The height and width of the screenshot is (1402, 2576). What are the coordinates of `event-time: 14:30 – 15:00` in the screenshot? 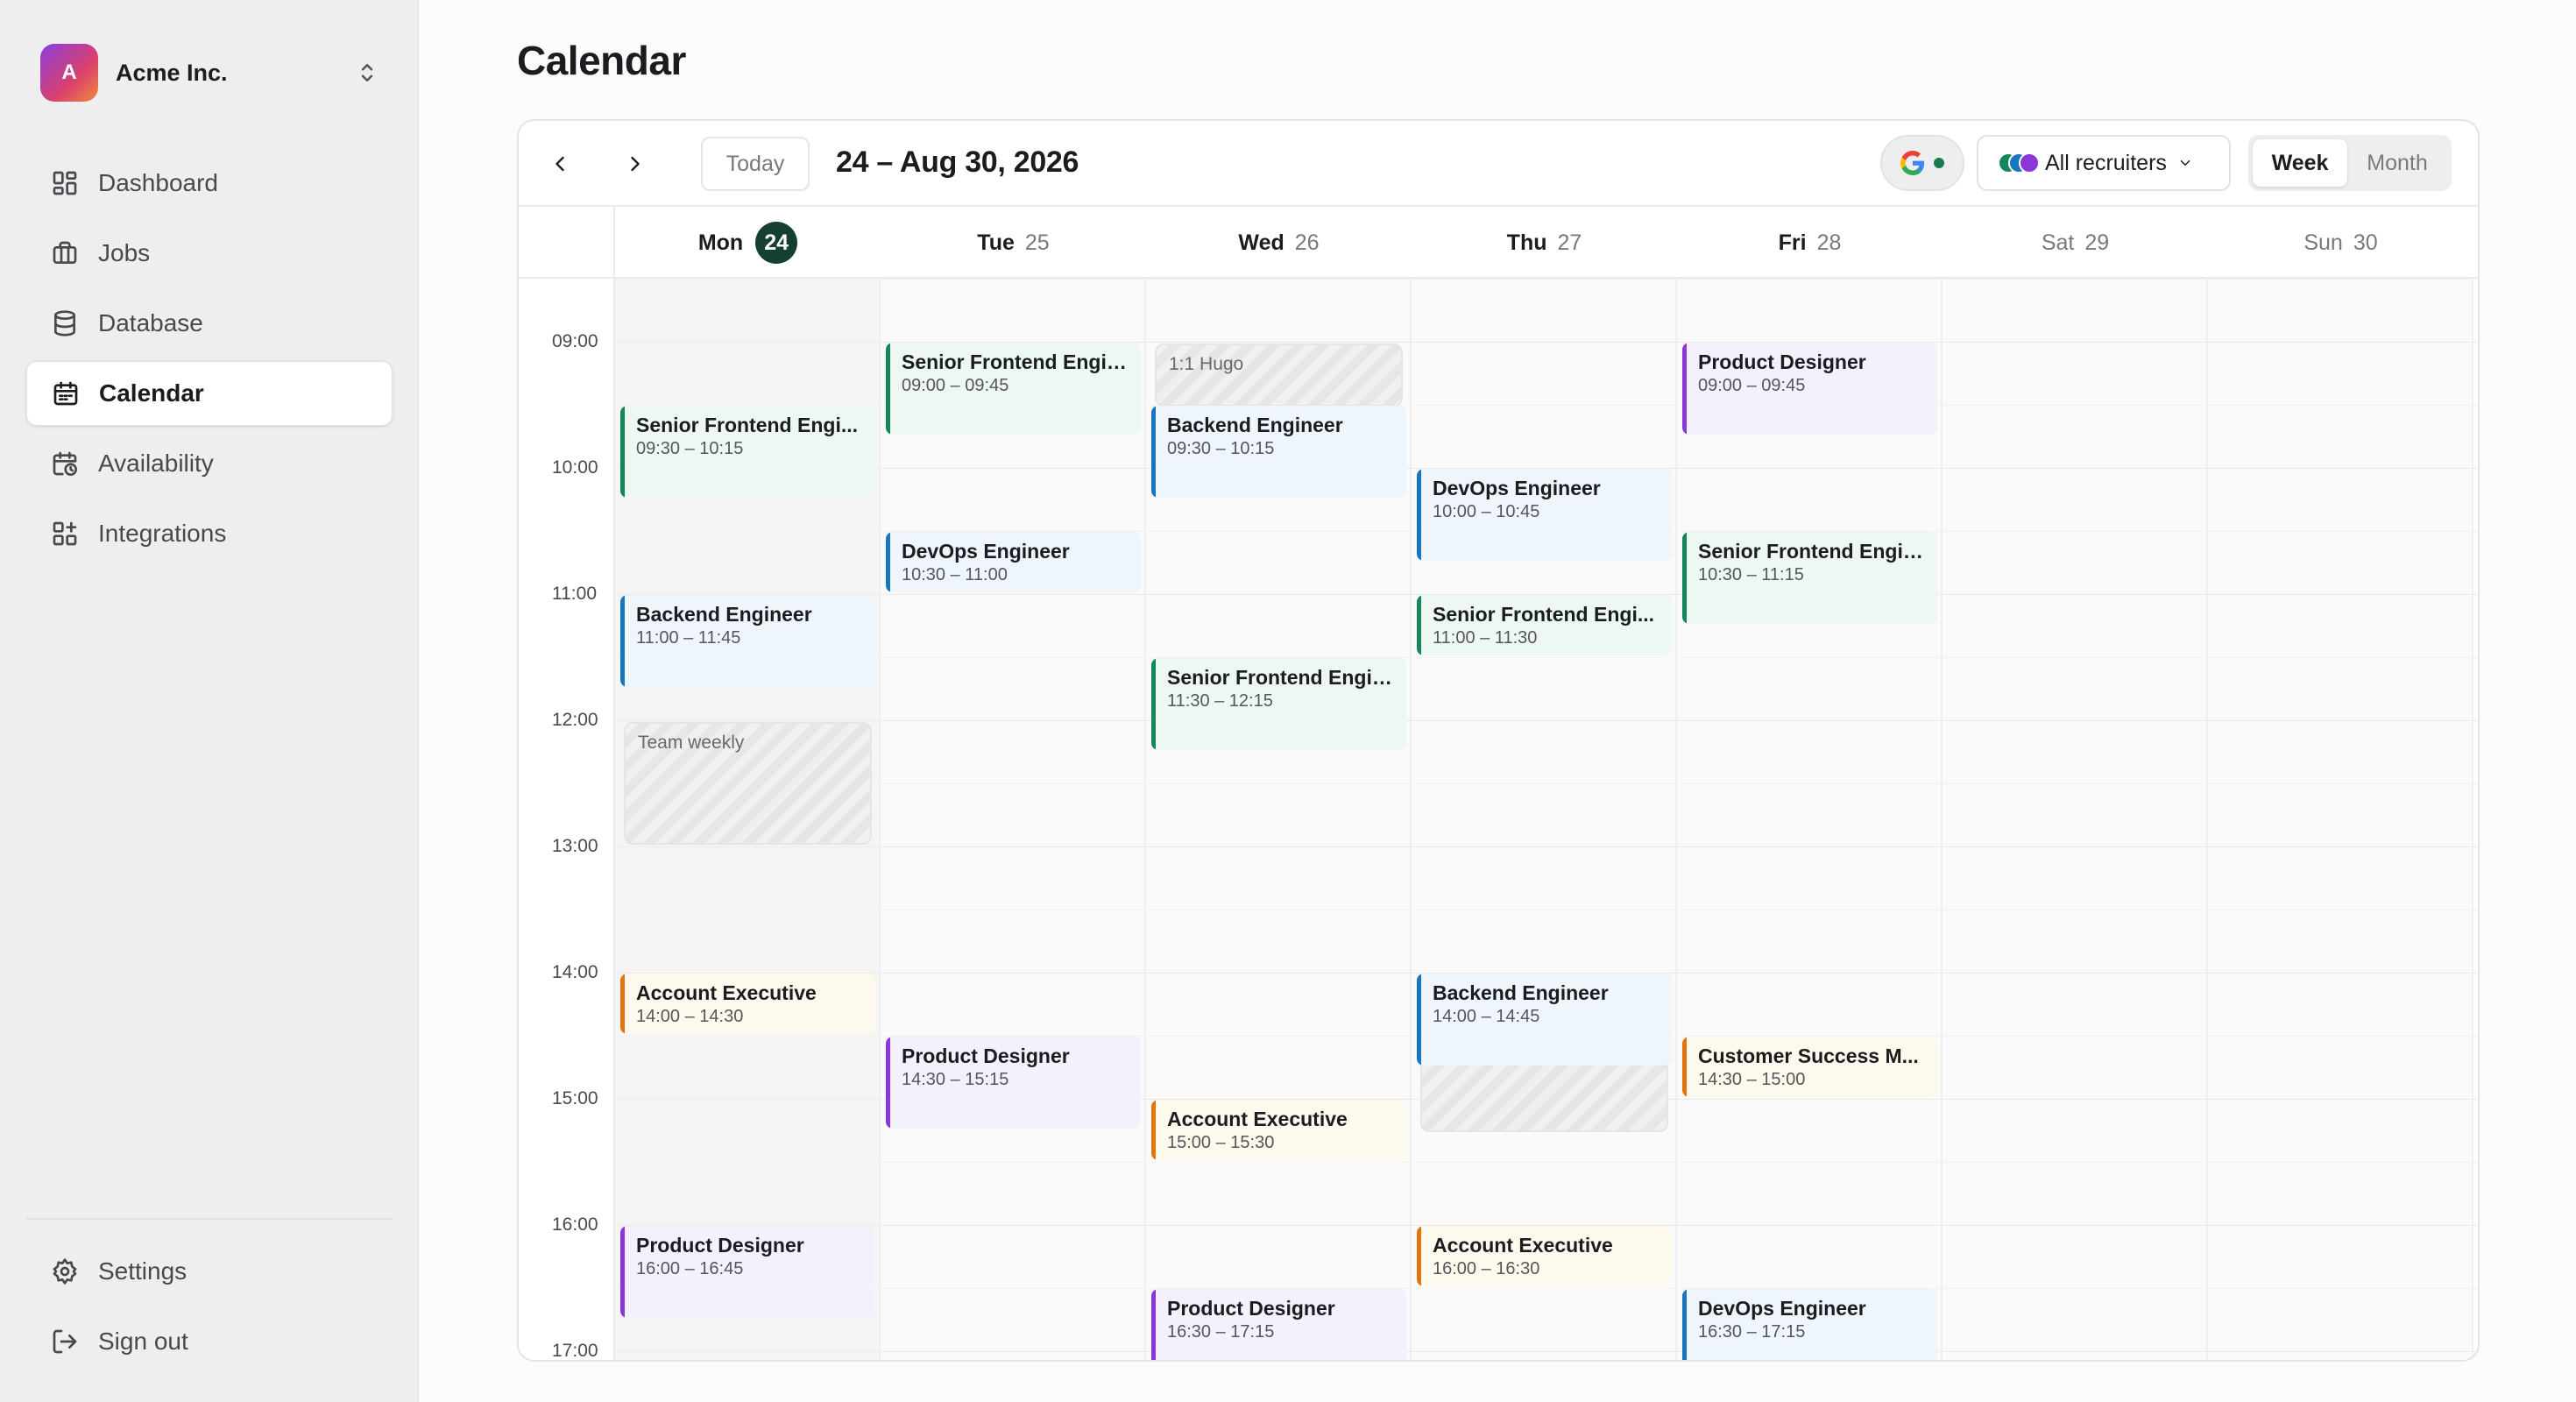 It's located at (1752, 1079).